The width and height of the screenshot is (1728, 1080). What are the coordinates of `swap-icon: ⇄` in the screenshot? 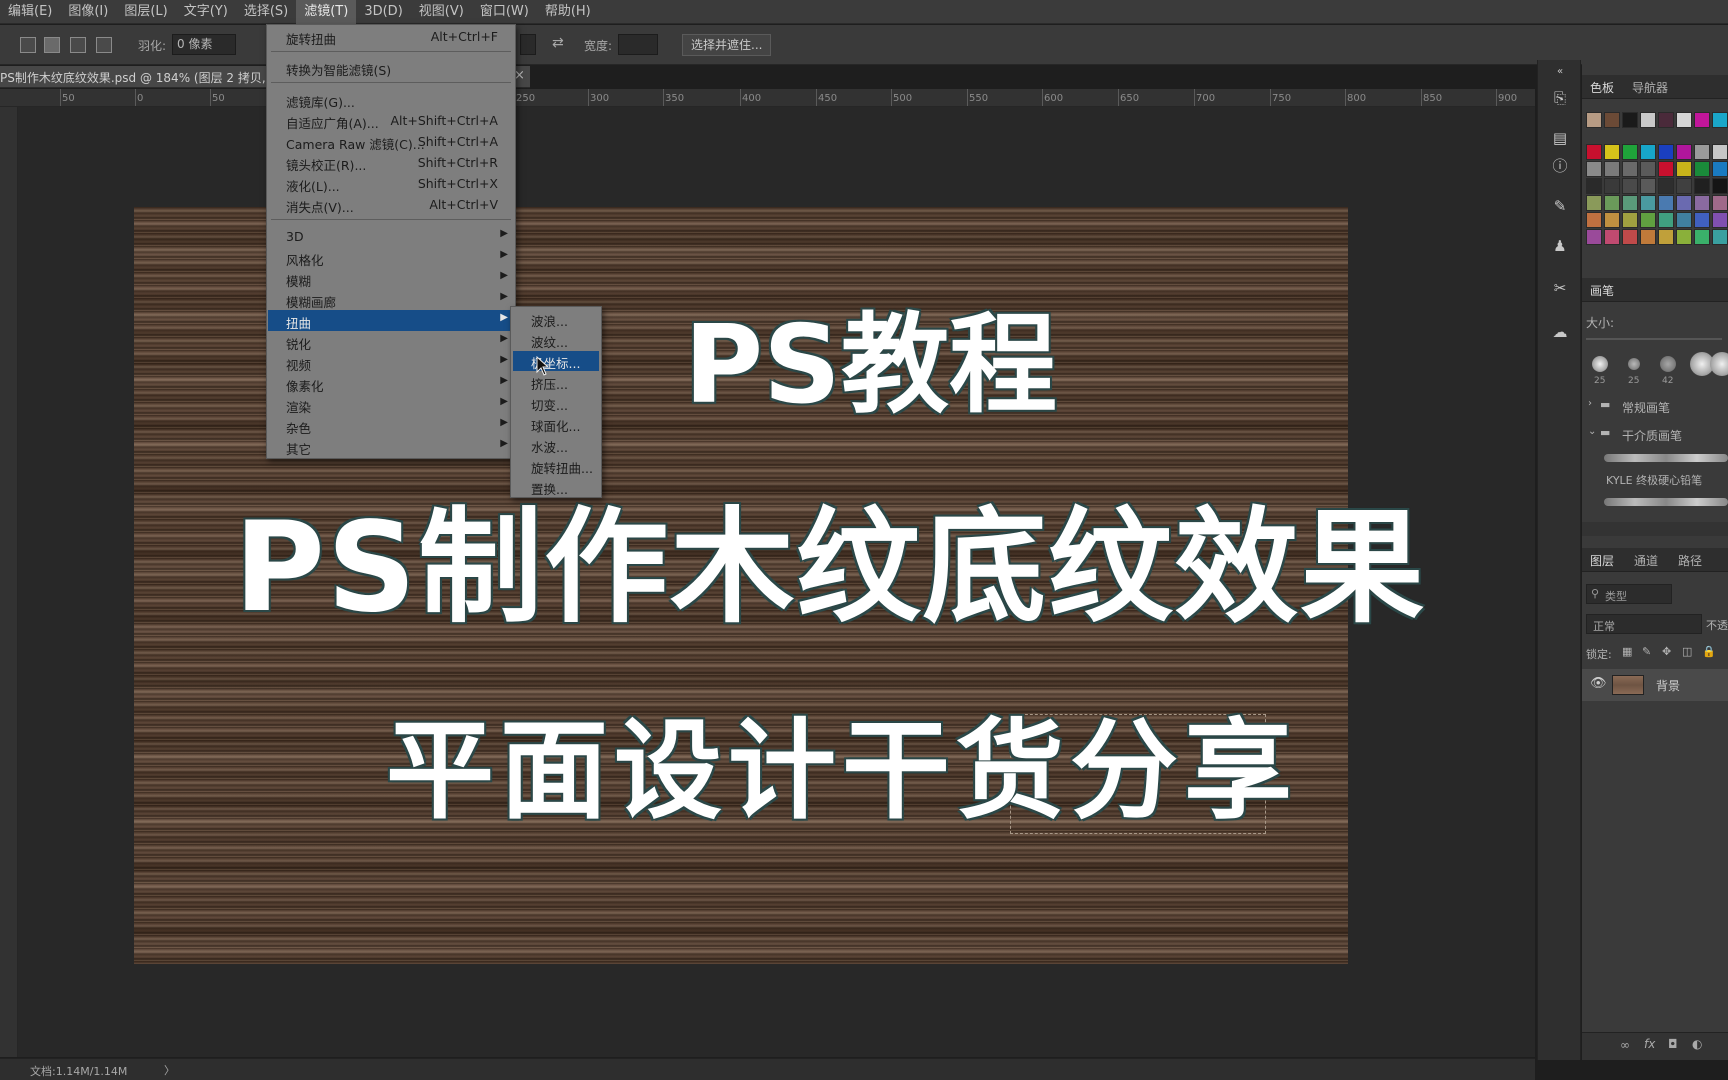 It's located at (558, 43).